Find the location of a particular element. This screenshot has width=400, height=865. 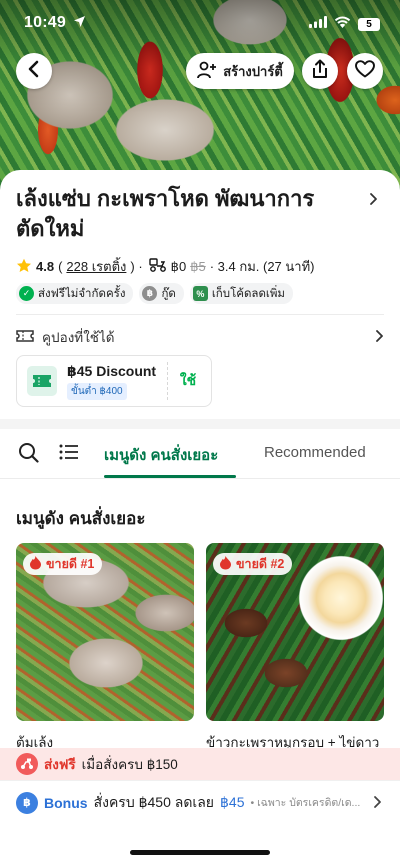

tab-bestsellers: เมนูดัง คนสั่งเยอะ is located at coordinates (161, 455).